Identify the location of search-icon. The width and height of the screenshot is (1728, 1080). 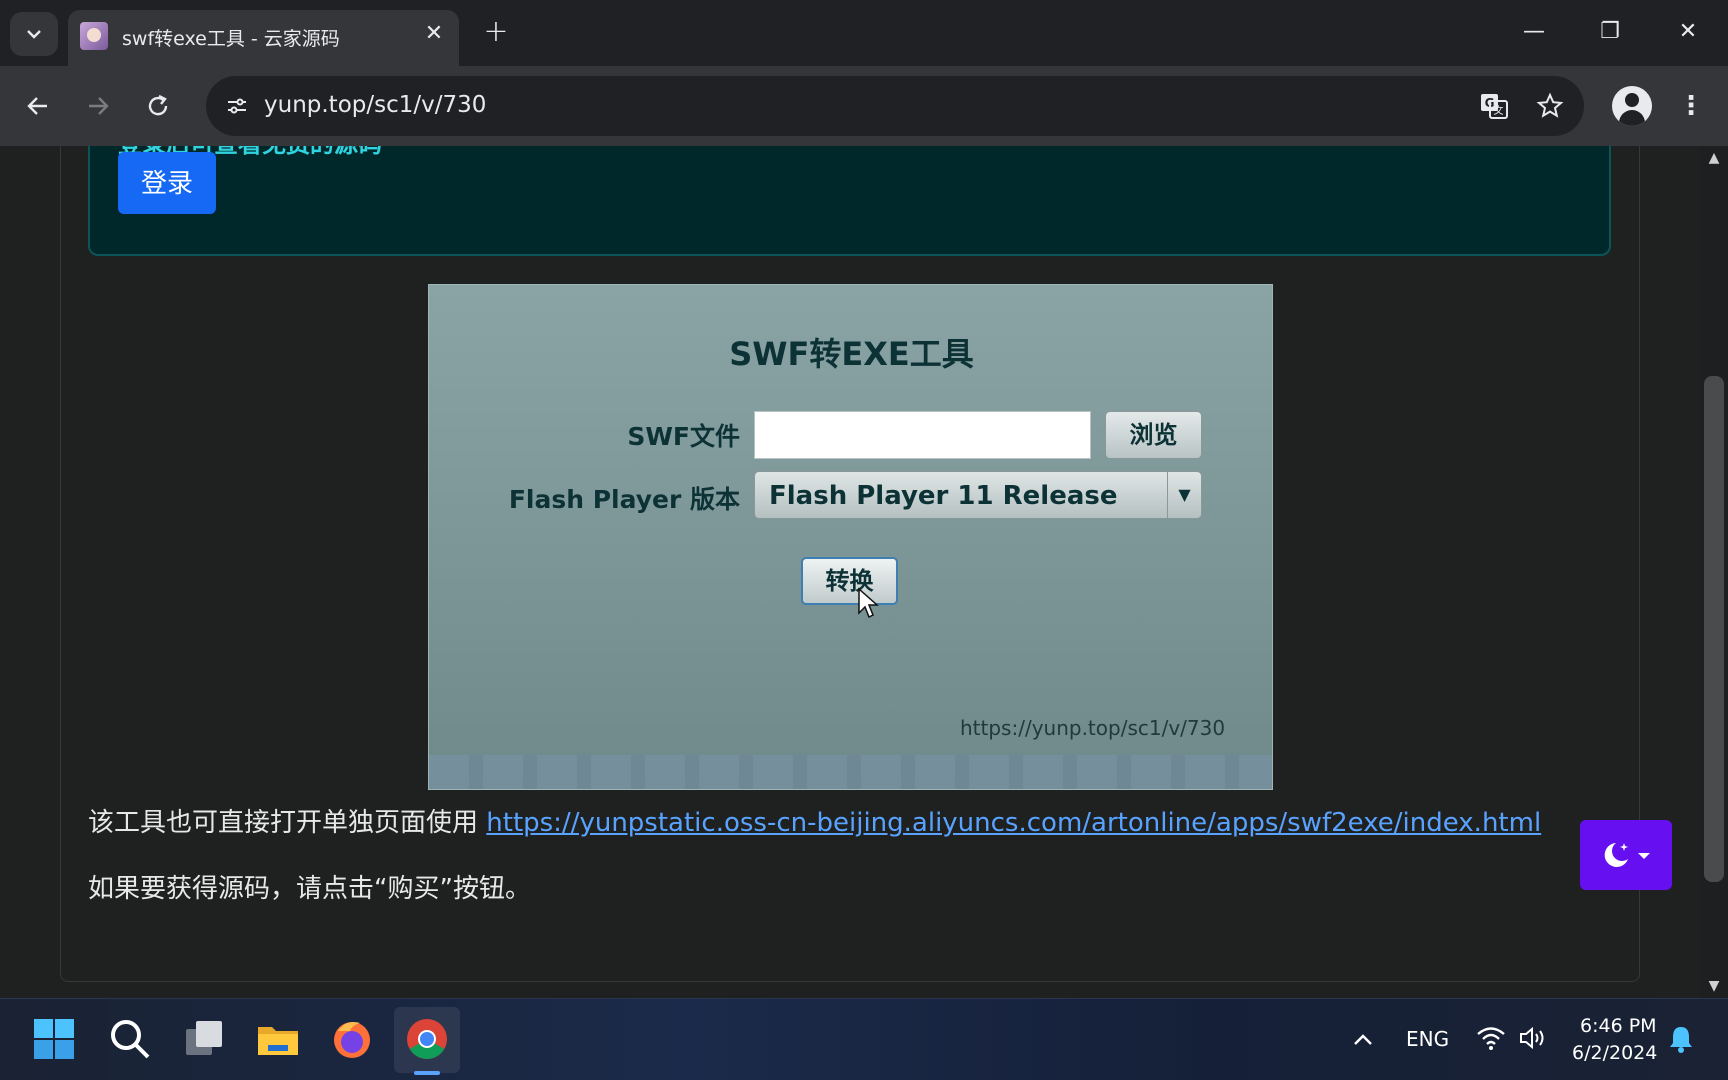
(130, 1039).